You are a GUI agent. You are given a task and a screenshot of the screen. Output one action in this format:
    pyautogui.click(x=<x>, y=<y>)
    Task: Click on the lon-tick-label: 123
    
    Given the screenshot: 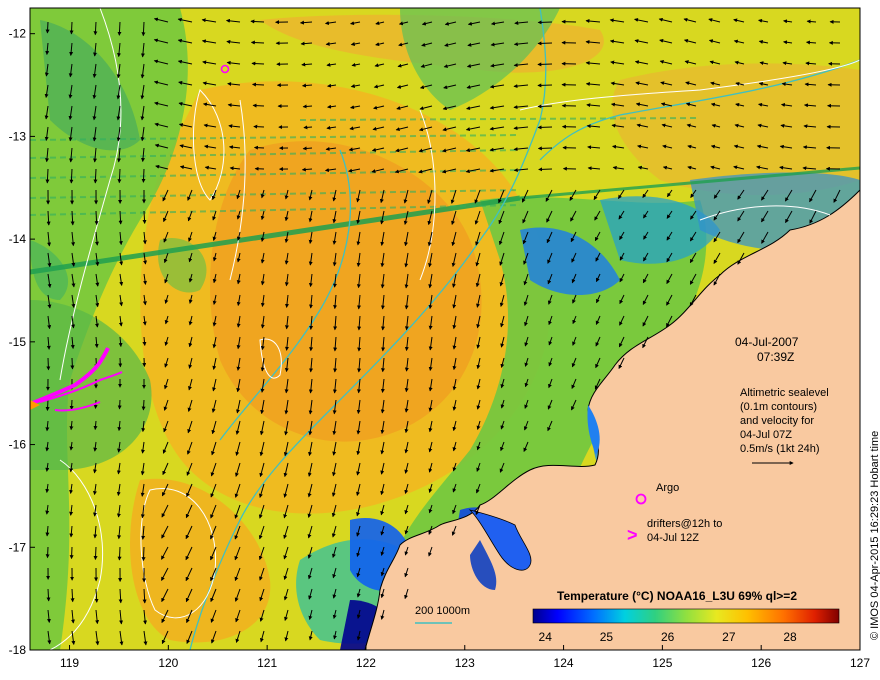 What is the action you would take?
    pyautogui.click(x=465, y=663)
    